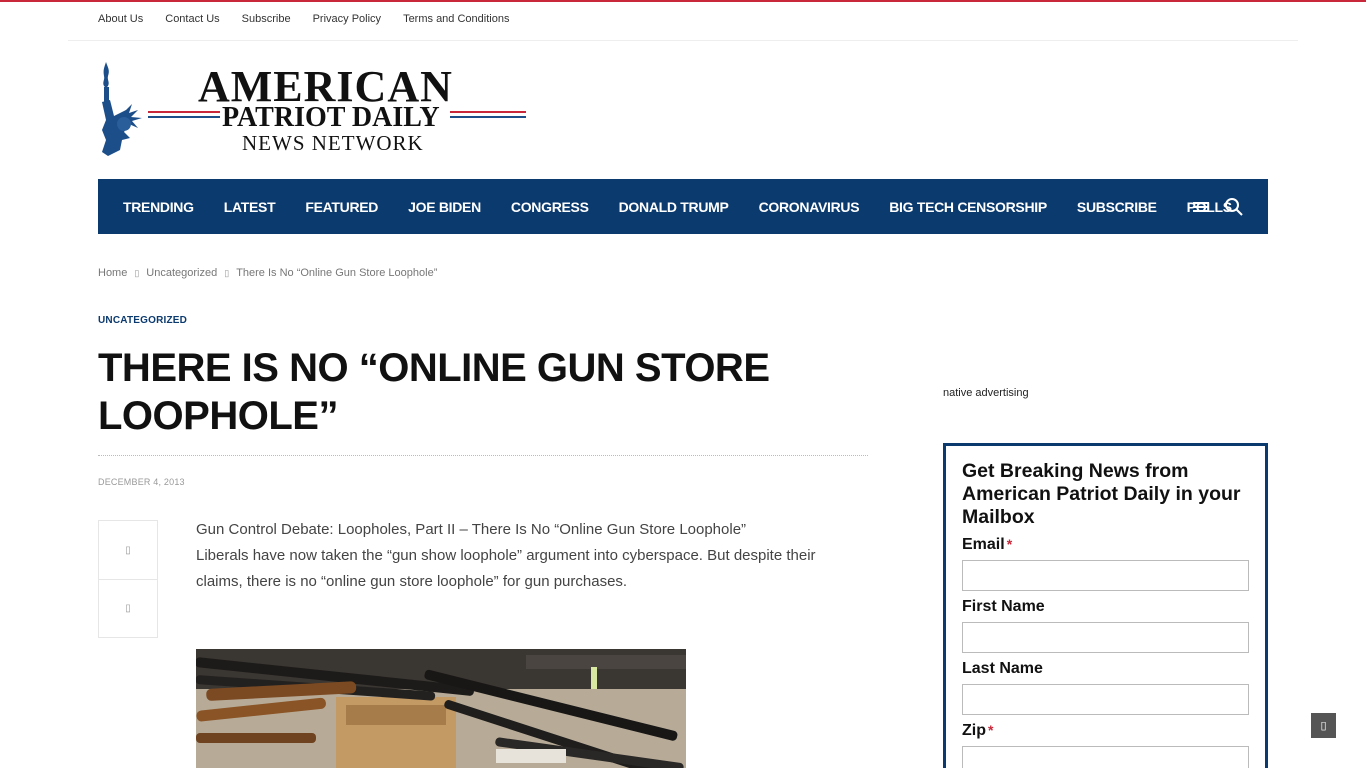 The height and width of the screenshot is (768, 1366). What do you see at coordinates (128, 608) in the screenshot?
I see `share-button-2: ▯` at bounding box center [128, 608].